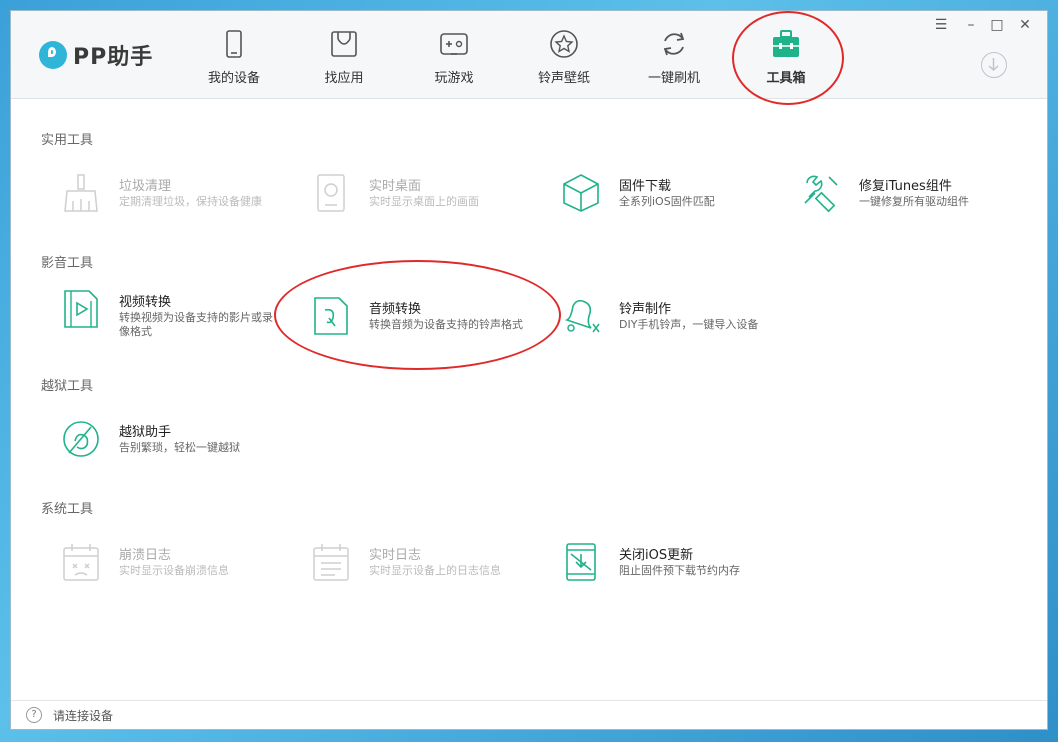  Describe the element at coordinates (67, 507) in the screenshot. I see `section-title-system: 系统工具` at that location.